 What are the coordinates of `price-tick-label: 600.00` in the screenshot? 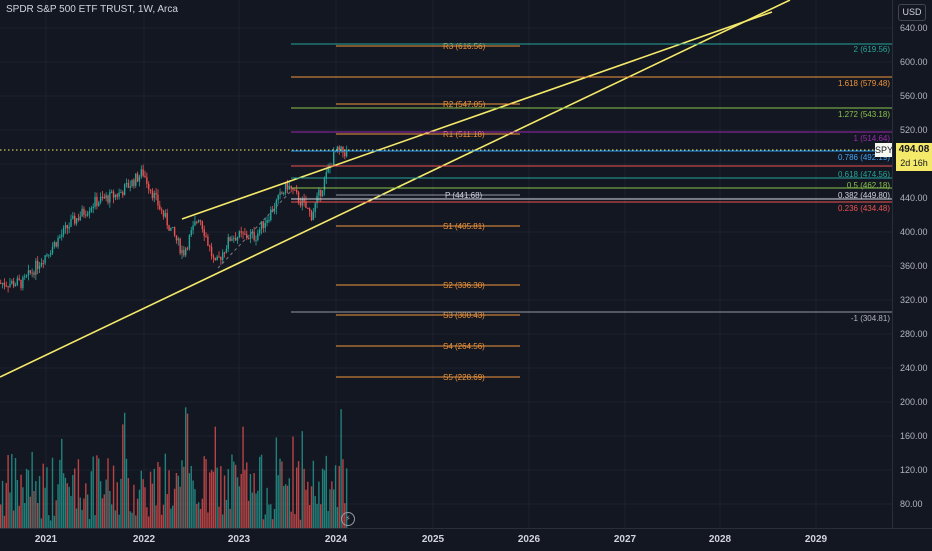 It's located at (914, 62).